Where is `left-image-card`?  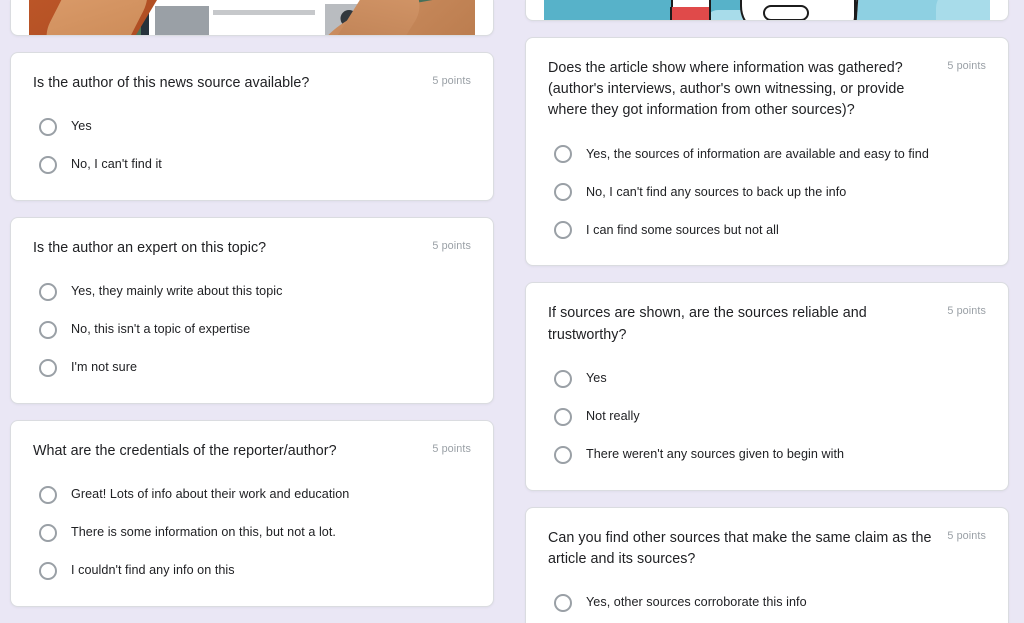
left-image-card is located at coordinates (252, 18).